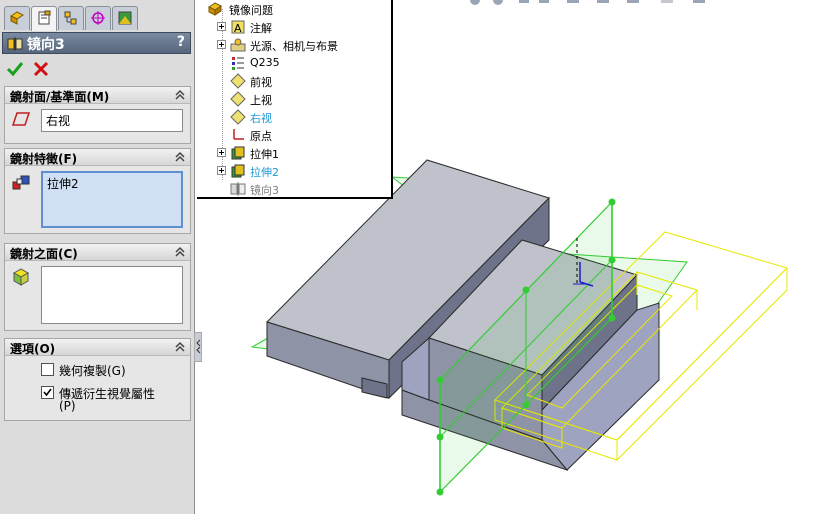  Describe the element at coordinates (261, 136) in the screenshot. I see `tree-item-label: 原点` at that location.